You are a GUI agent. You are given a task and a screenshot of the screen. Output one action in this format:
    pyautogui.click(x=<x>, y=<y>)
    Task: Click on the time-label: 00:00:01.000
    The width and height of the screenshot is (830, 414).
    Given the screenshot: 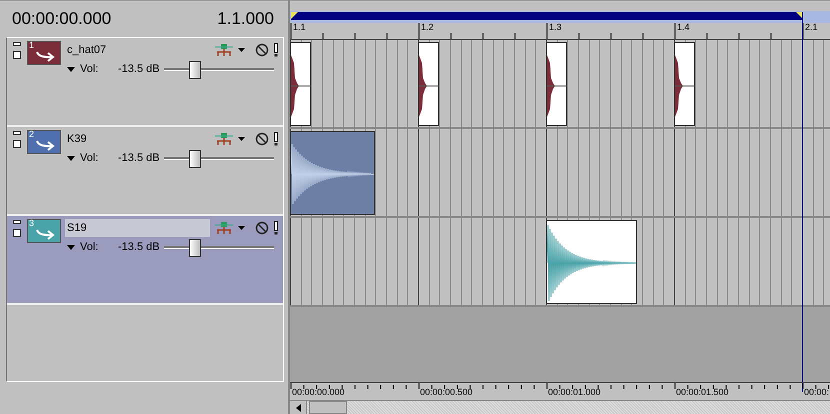 What is the action you would take?
    pyautogui.click(x=574, y=392)
    